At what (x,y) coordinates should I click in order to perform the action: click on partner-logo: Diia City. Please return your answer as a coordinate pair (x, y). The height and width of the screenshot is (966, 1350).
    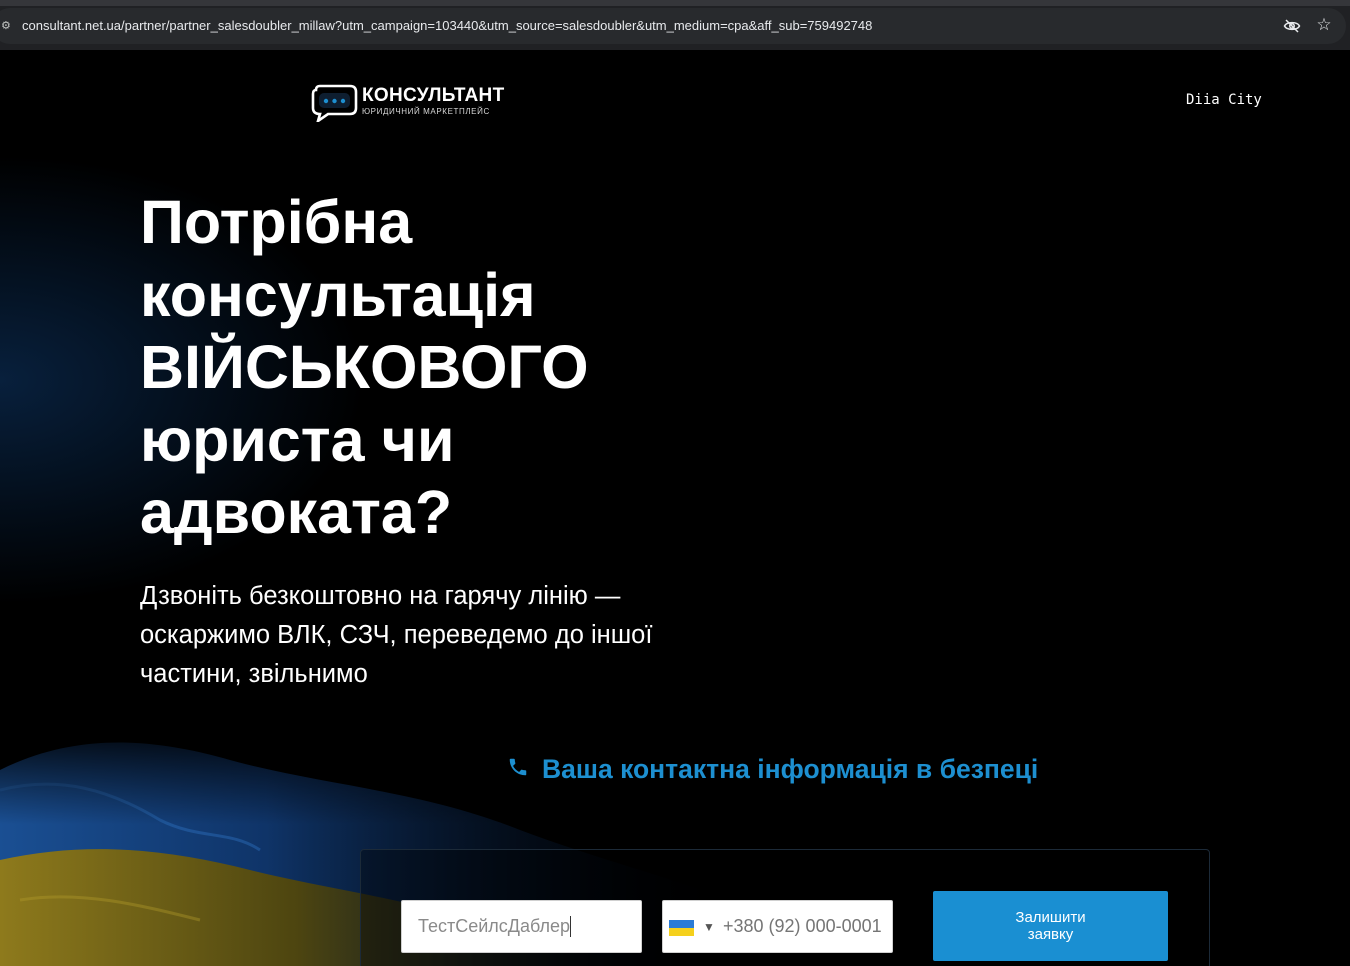
    Looking at the image, I should click on (1224, 100).